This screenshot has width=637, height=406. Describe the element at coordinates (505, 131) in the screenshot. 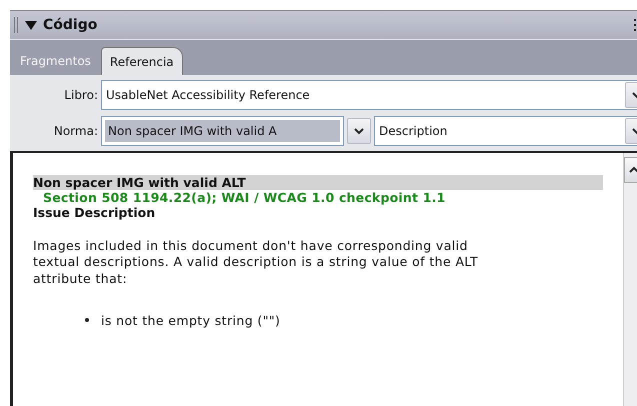

I see `section-dropdown: Description` at that location.